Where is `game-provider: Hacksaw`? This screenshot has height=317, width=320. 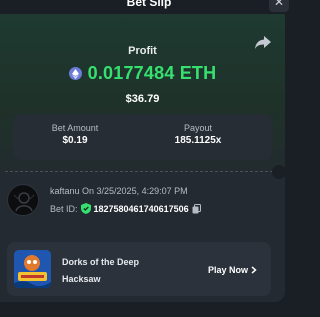
game-provider: Hacksaw is located at coordinates (81, 279).